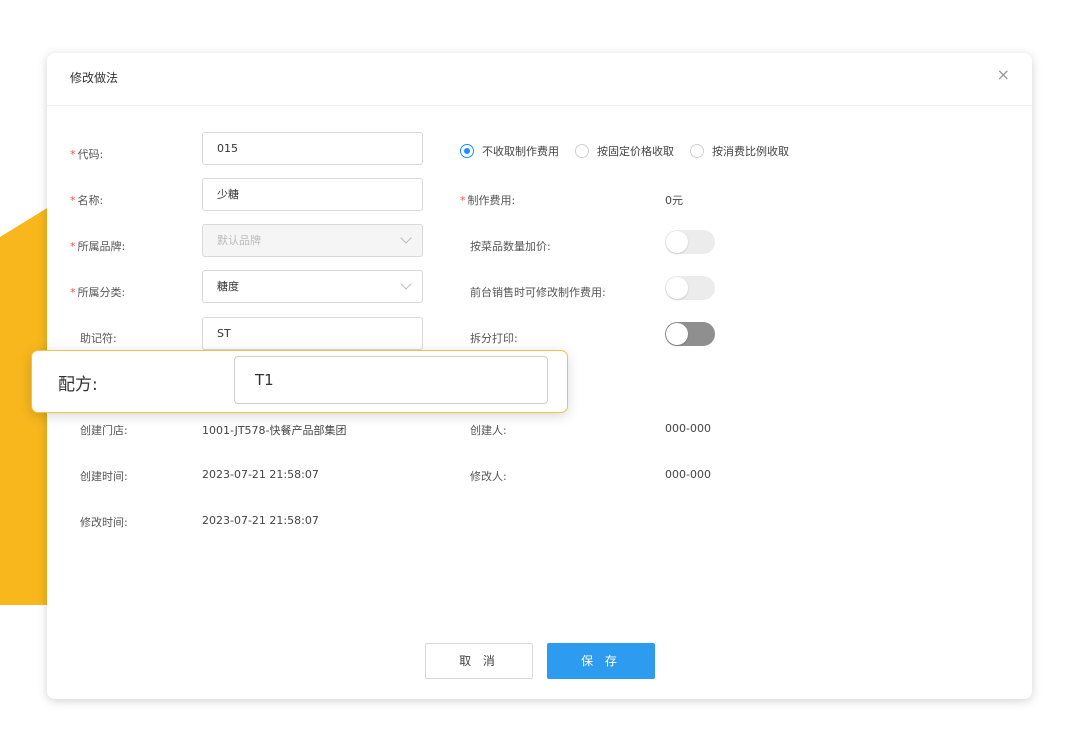 The image size is (1080, 753). I want to click on category-select: 糖度, so click(312, 286).